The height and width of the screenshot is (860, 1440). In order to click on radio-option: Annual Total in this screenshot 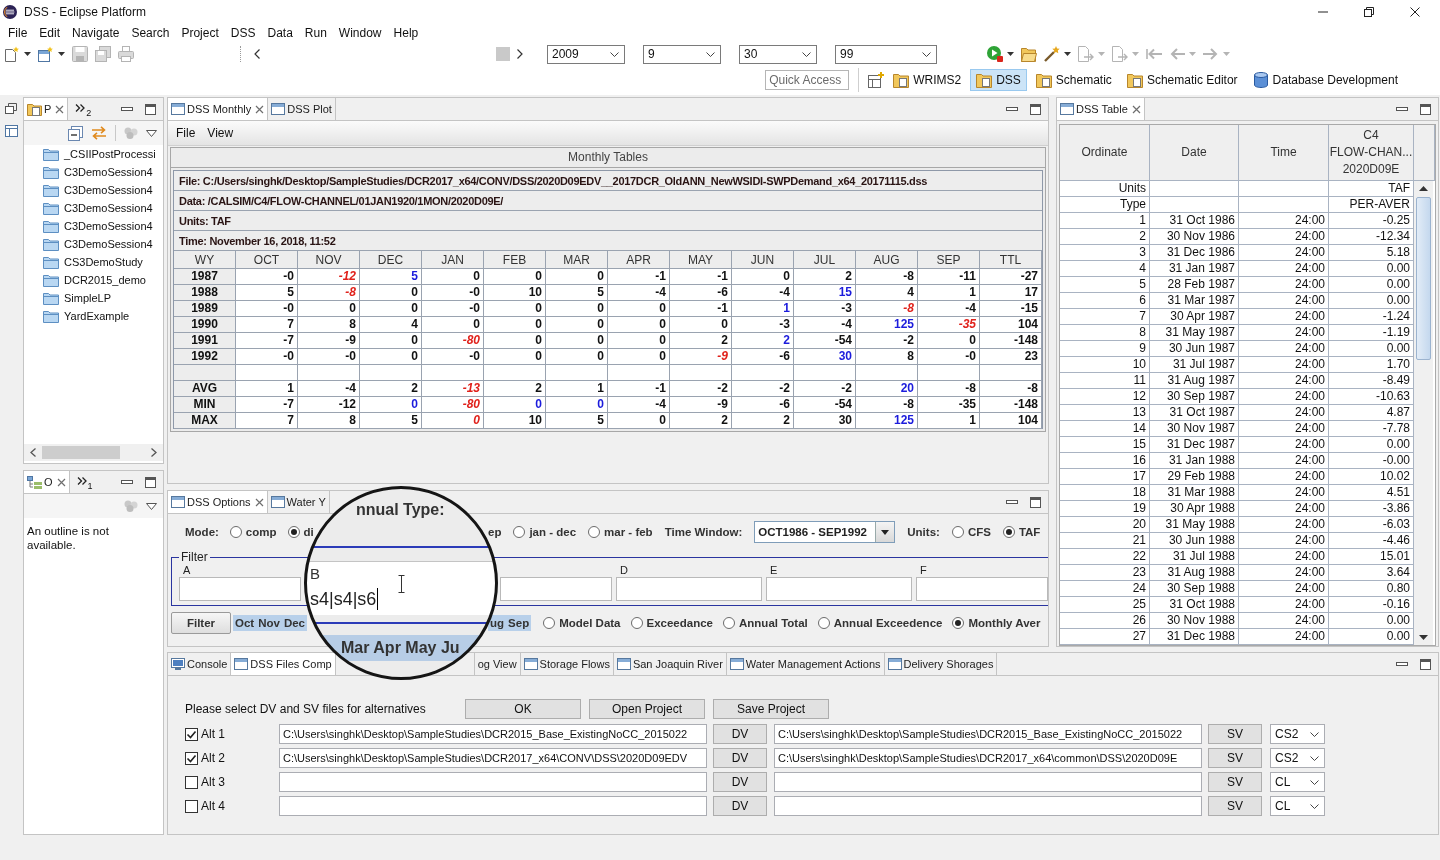, I will do `click(765, 623)`.